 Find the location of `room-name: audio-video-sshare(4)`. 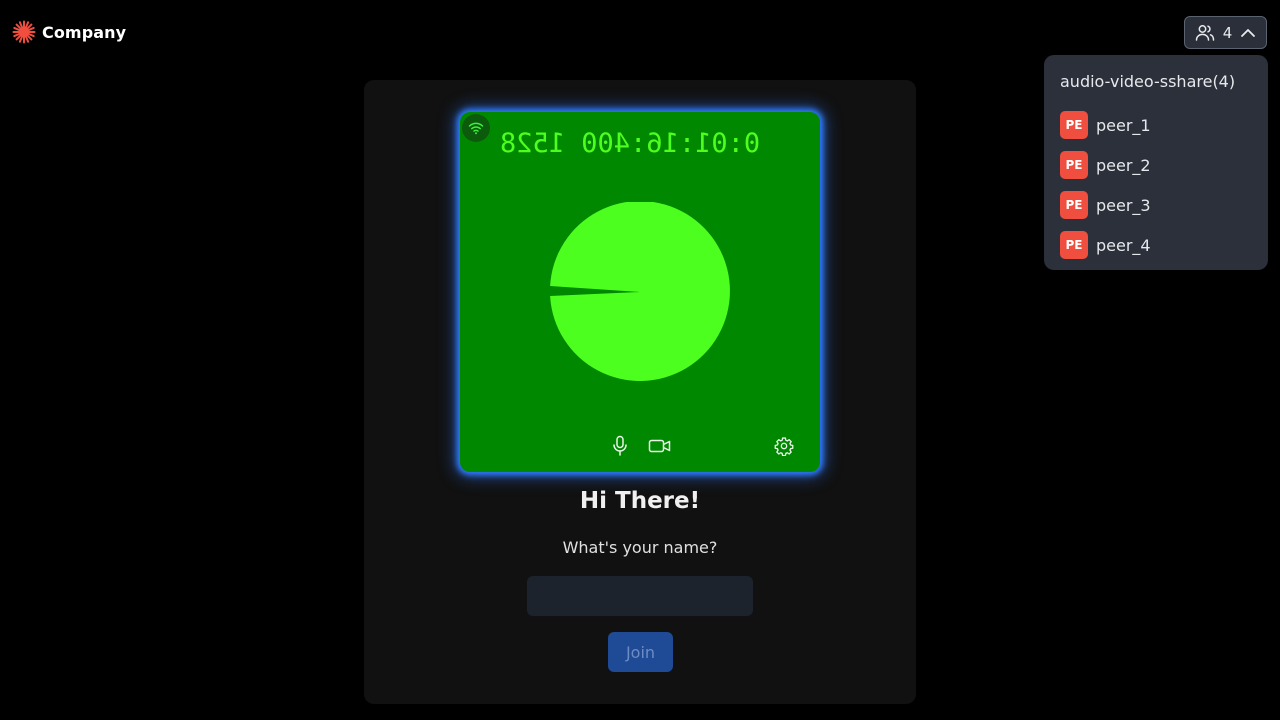

room-name: audio-video-sshare(4) is located at coordinates (1148, 81).